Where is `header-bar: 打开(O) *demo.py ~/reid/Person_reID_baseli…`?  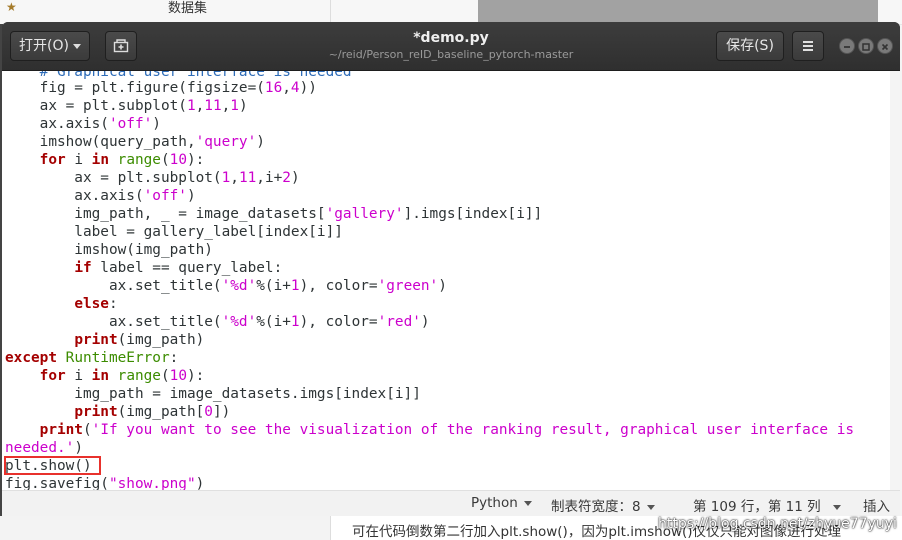 header-bar: 打开(O) *demo.py ~/reid/Person_reID_baseli… is located at coordinates (451, 46).